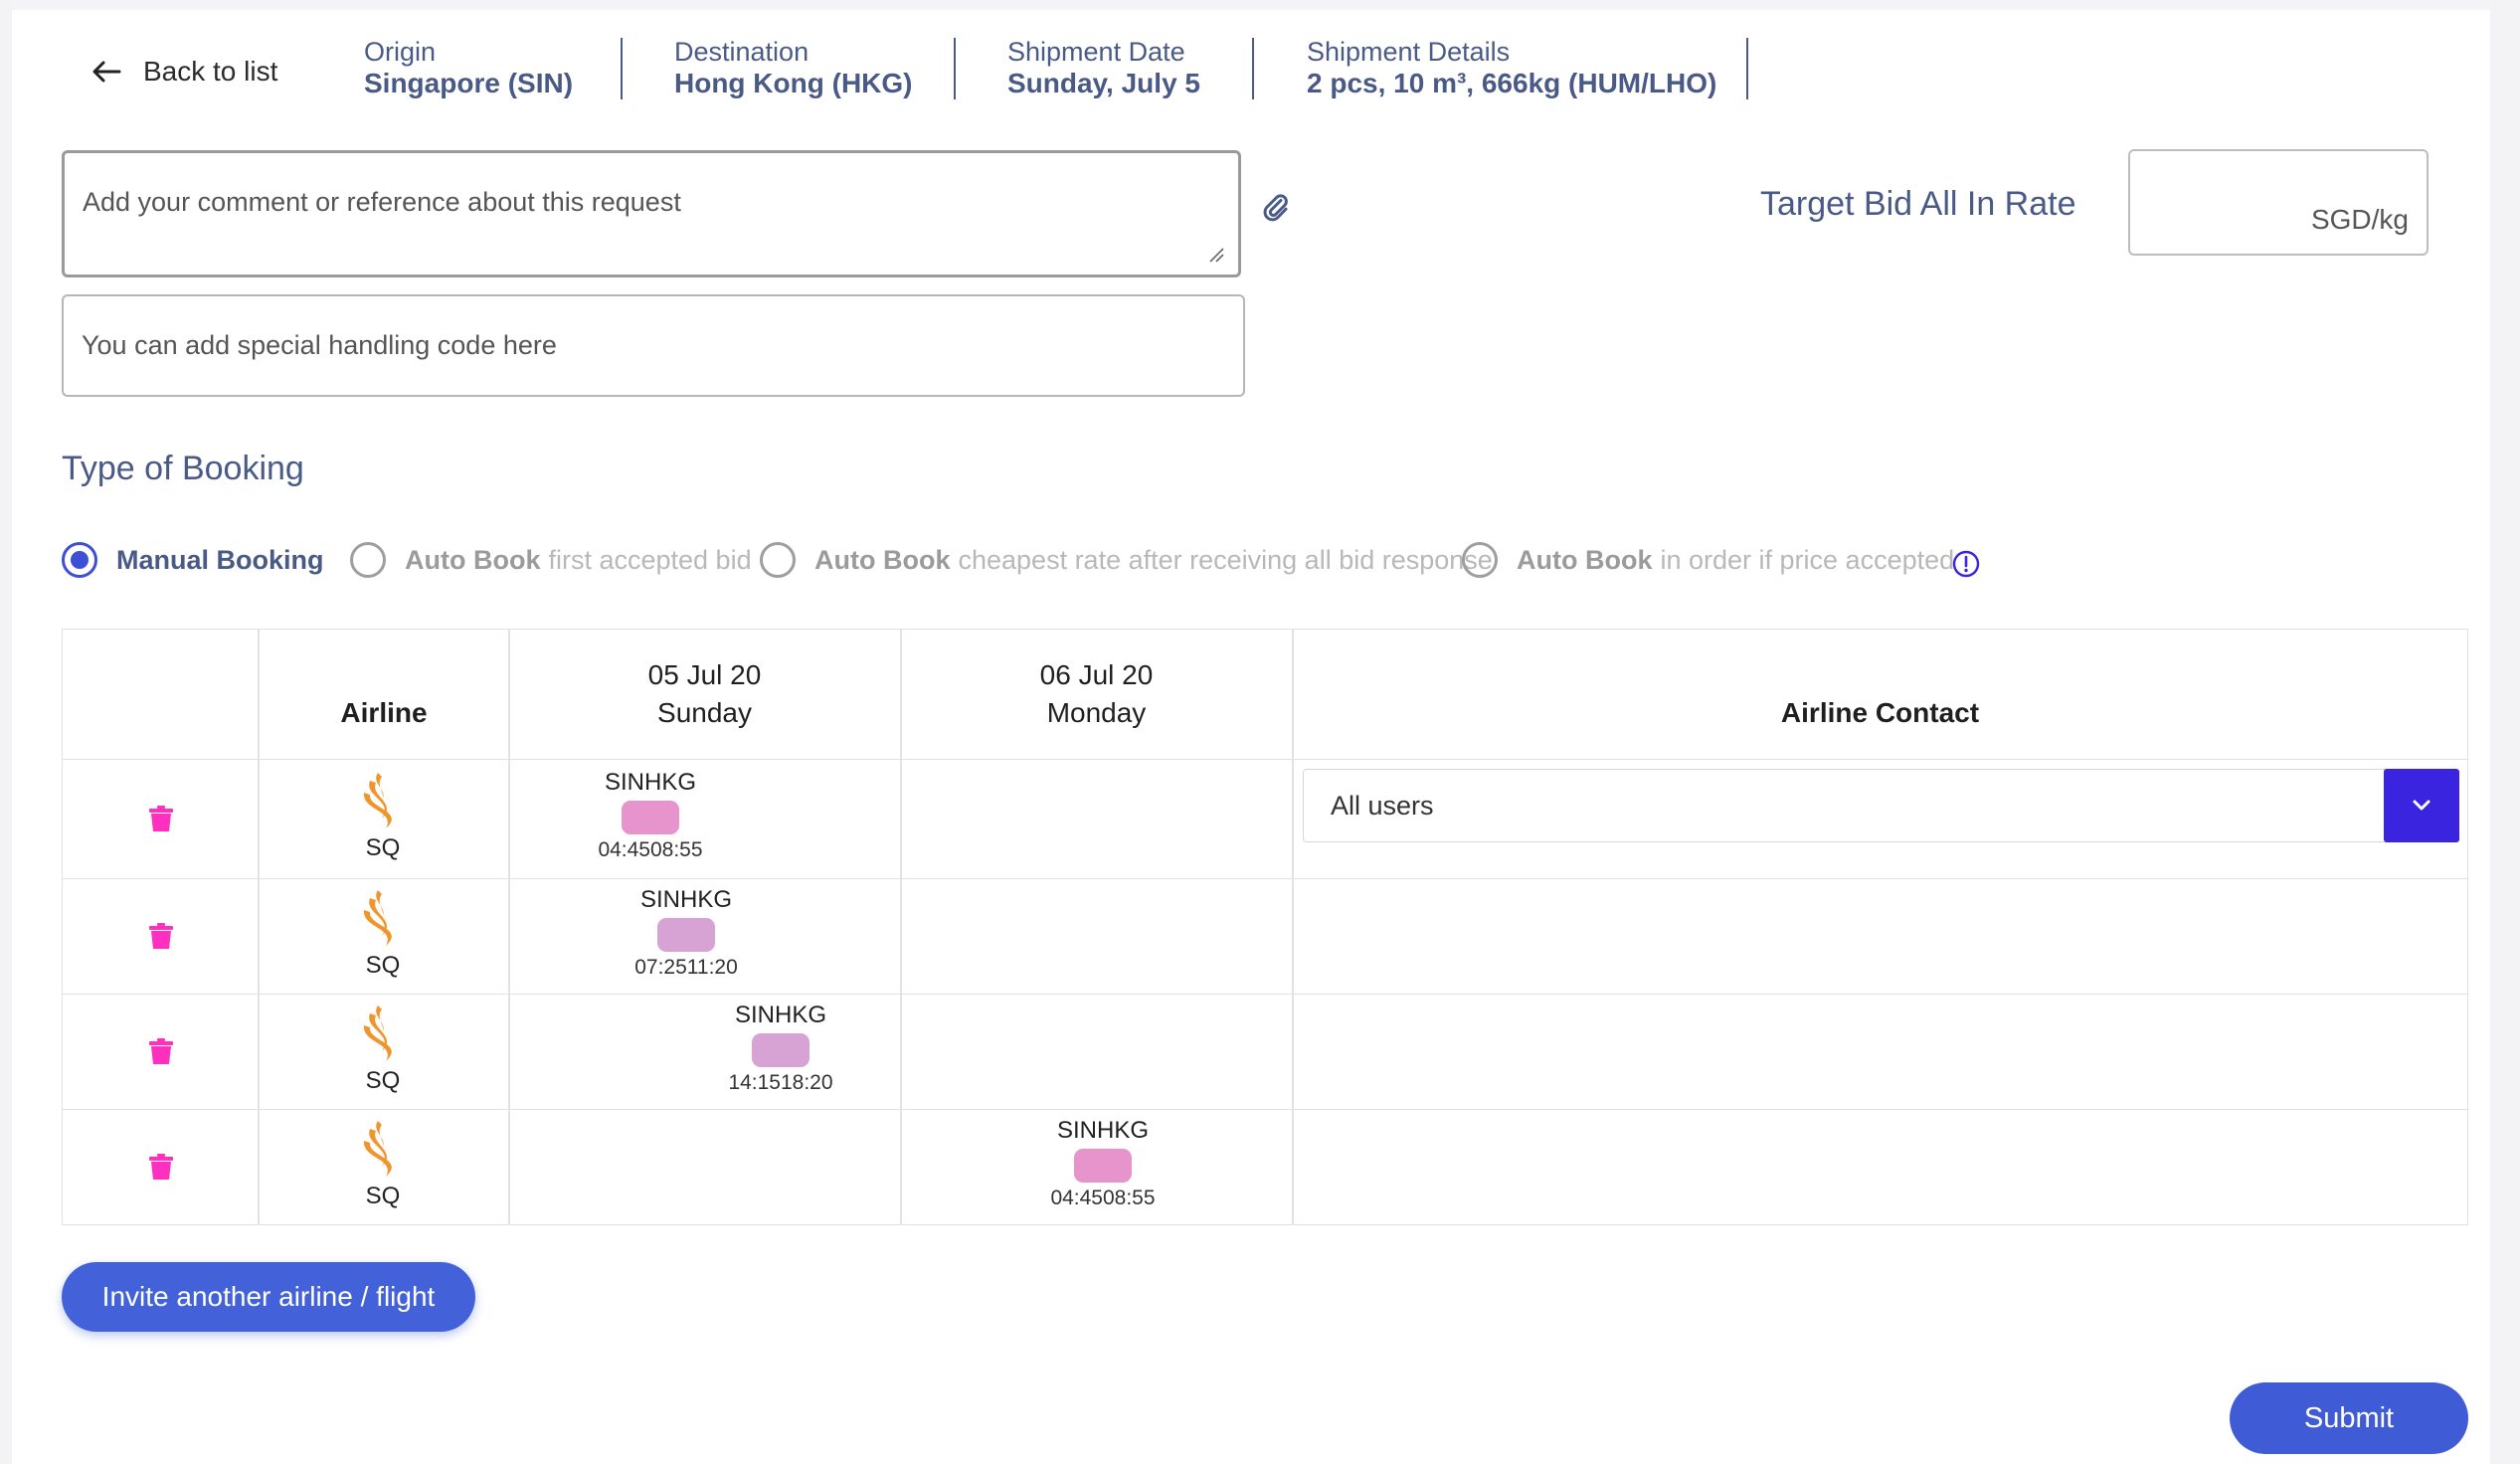  What do you see at coordinates (1807, 559) in the screenshot?
I see `radio-description: in order if price accepted` at bounding box center [1807, 559].